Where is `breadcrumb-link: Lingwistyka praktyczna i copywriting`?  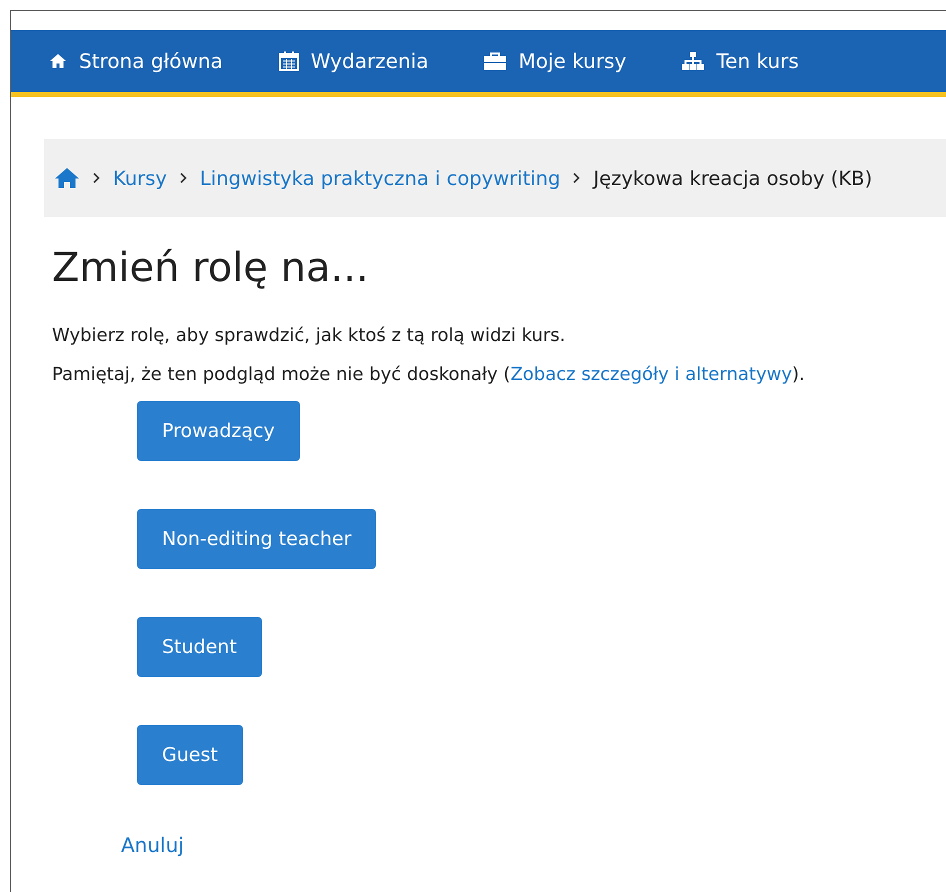
breadcrumb-link: Lingwistyka praktyczna i copywriting is located at coordinates (380, 178).